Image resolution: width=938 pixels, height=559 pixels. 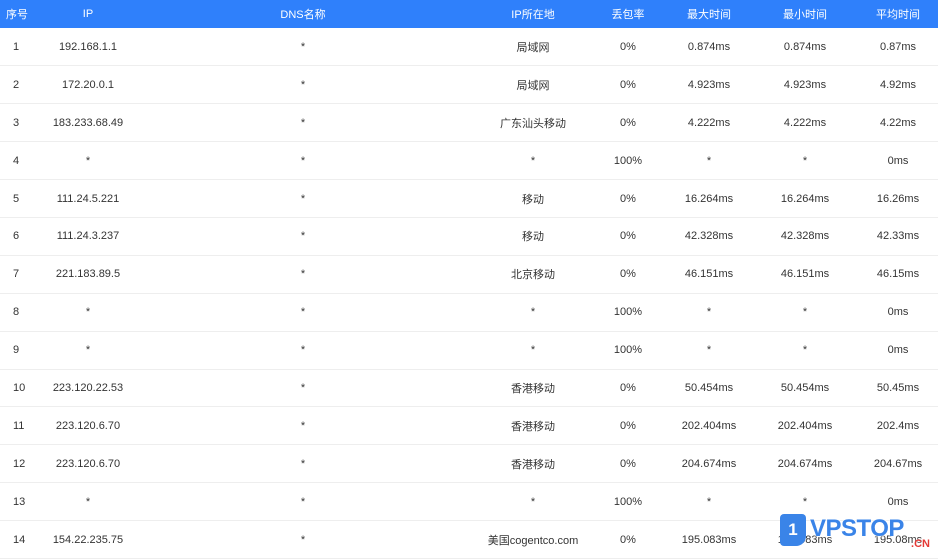 I want to click on watermark-suffix: .CN, so click(x=920, y=544).